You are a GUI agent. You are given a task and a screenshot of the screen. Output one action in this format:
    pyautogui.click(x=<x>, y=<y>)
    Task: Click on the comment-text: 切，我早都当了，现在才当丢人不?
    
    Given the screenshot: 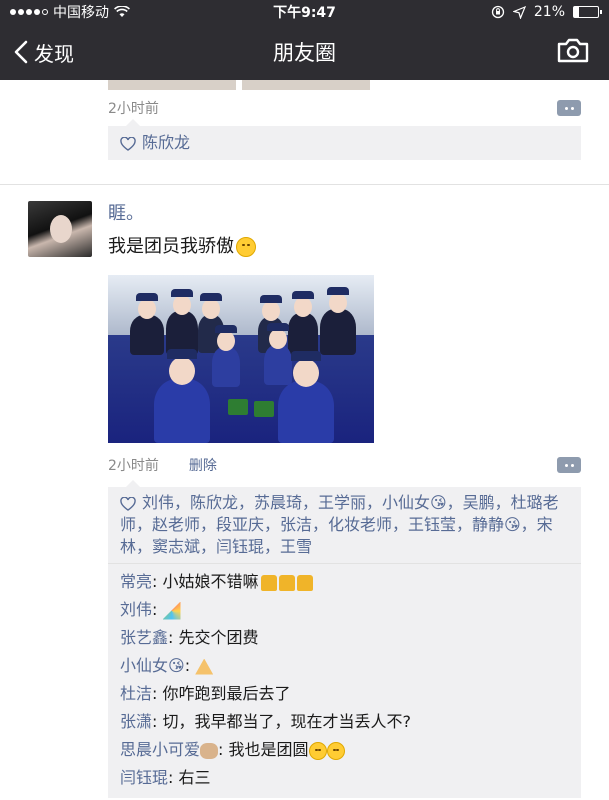 What is the action you would take?
    pyautogui.click(x=287, y=721)
    